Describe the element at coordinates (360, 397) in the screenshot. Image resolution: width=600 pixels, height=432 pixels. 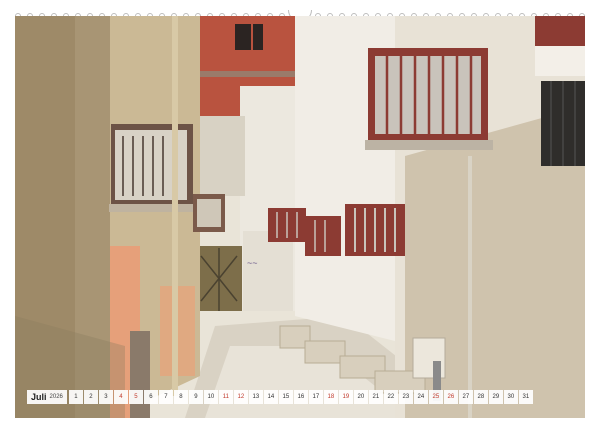
I see `day-cell: 20` at that location.